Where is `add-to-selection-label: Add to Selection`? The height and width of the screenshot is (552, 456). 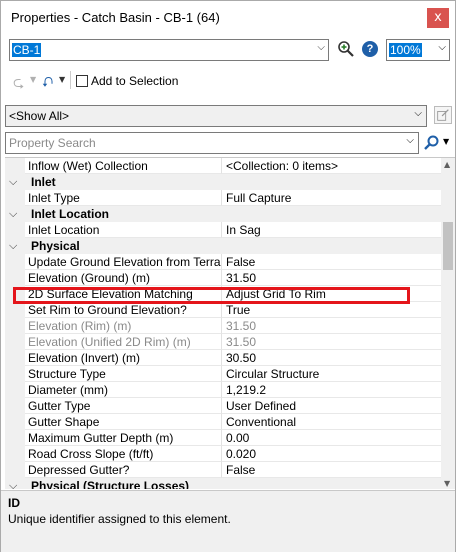 add-to-selection-label: Add to Selection is located at coordinates (135, 80).